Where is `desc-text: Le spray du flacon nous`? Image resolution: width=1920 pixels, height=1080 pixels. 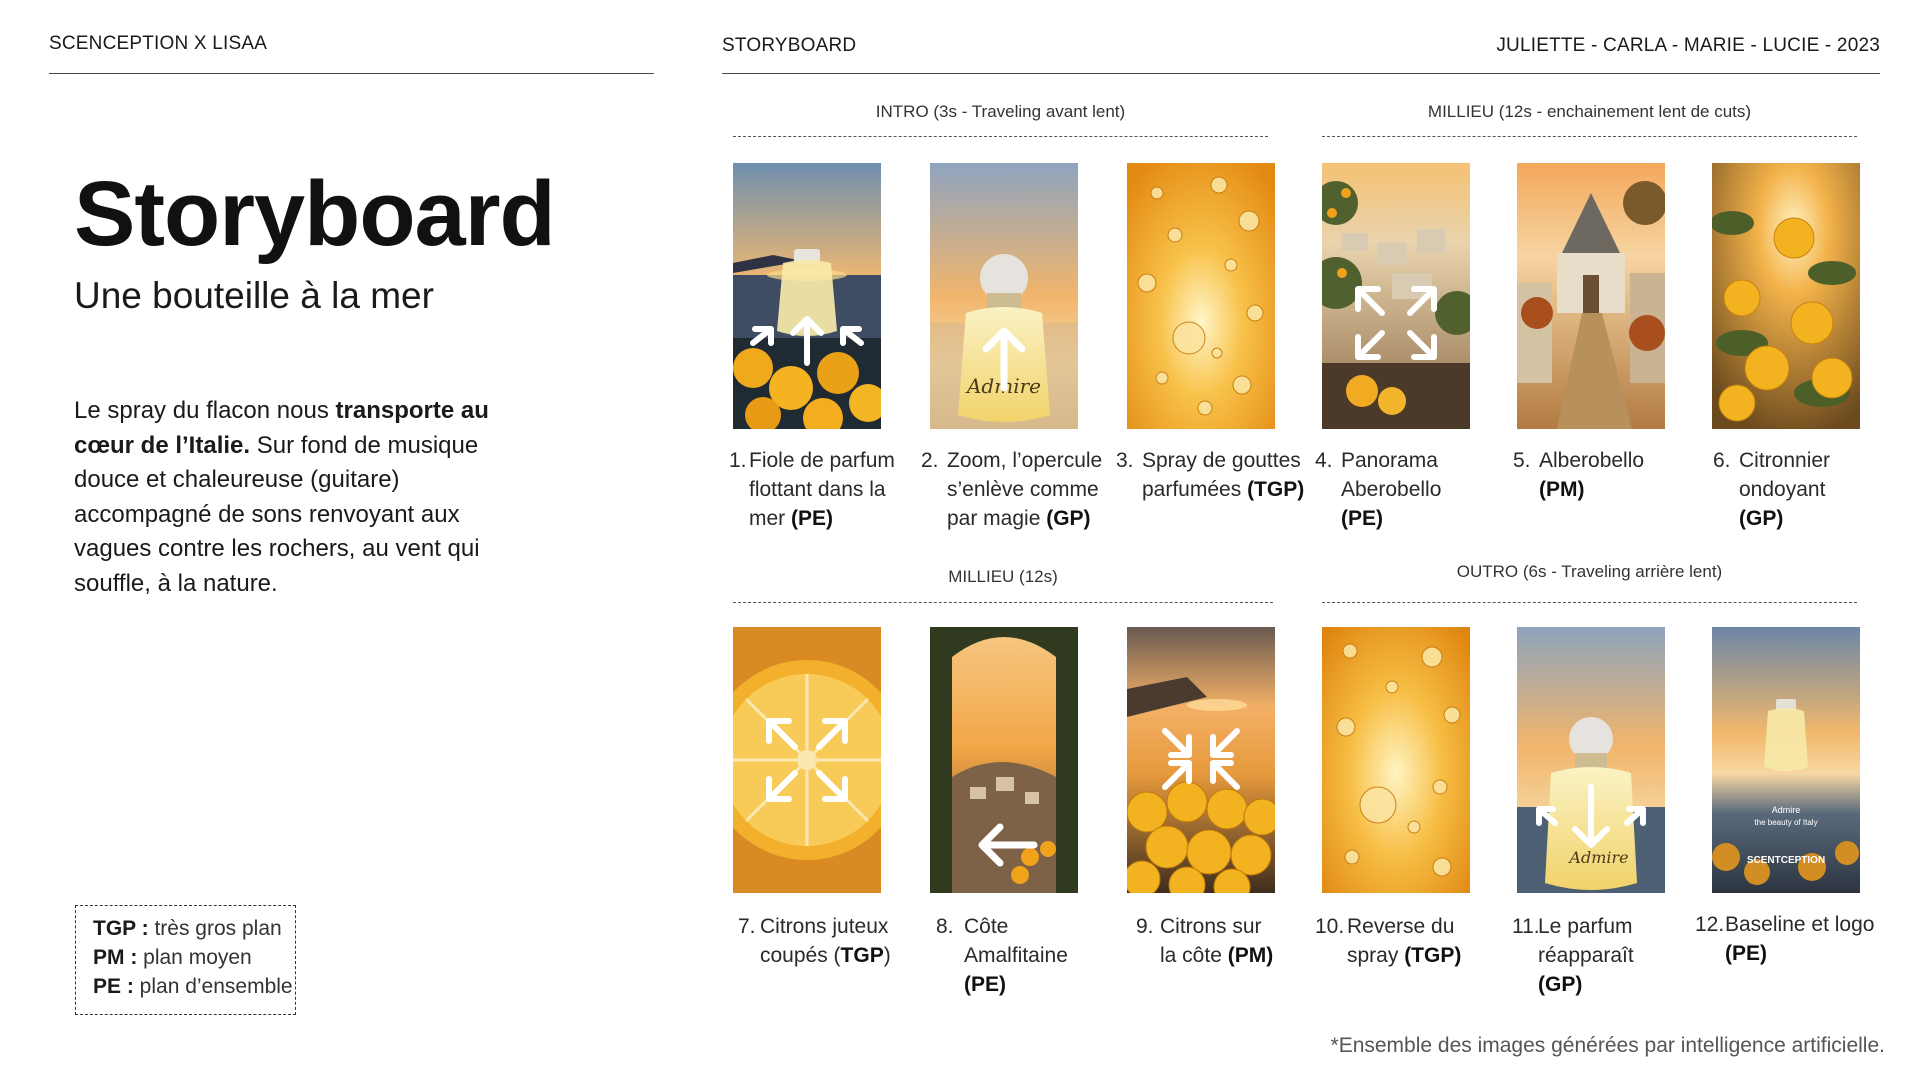 desc-text: Le spray du flacon nous is located at coordinates (205, 410).